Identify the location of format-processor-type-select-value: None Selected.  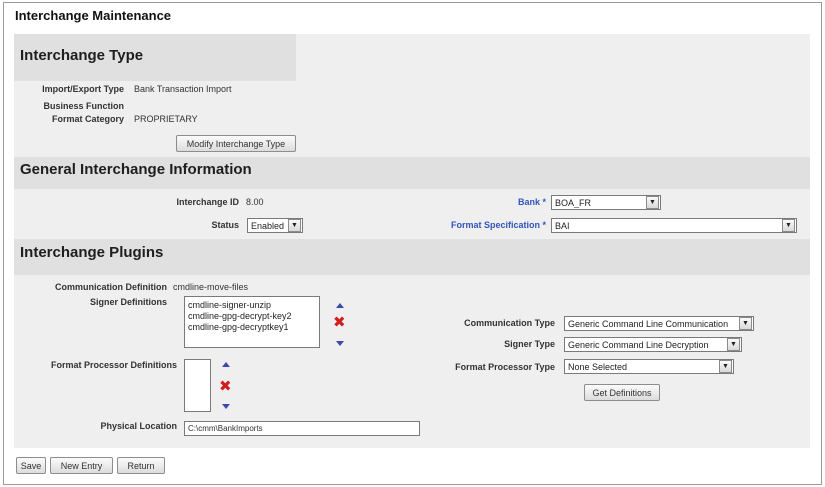
(598, 366).